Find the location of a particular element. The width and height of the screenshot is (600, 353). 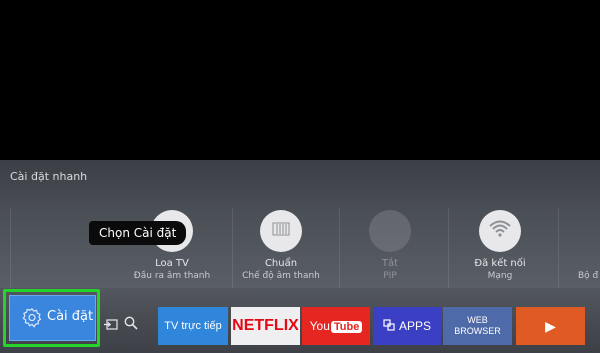

youtube-tube: Tube is located at coordinates (346, 327).